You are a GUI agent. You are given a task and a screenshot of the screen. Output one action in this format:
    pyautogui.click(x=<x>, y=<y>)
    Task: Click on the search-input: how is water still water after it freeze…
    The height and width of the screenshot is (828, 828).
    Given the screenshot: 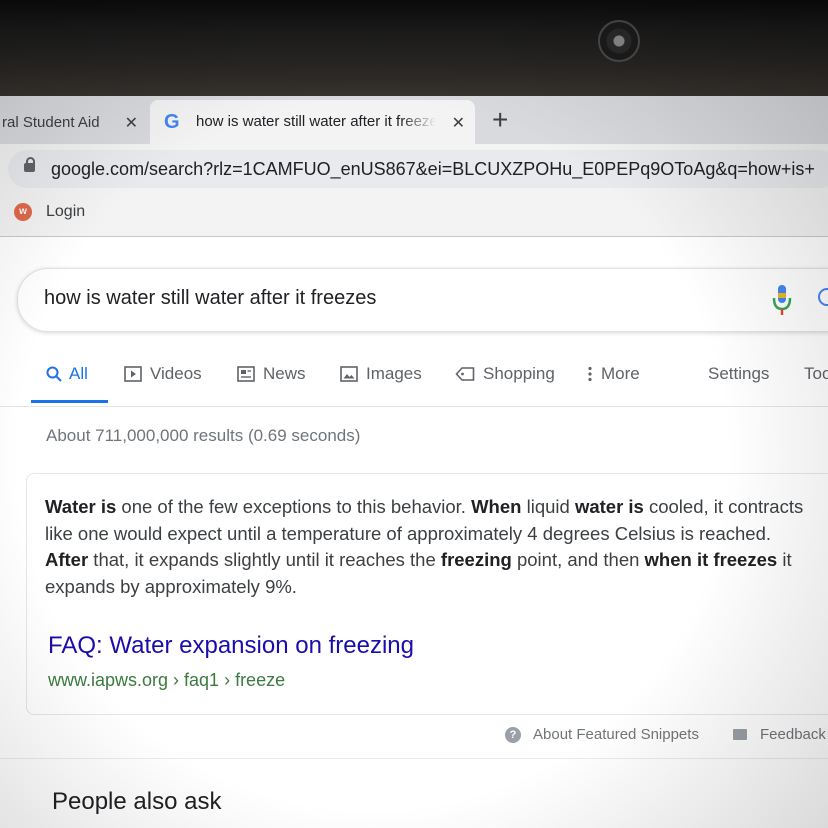 What is the action you would take?
    pyautogui.click(x=210, y=298)
    